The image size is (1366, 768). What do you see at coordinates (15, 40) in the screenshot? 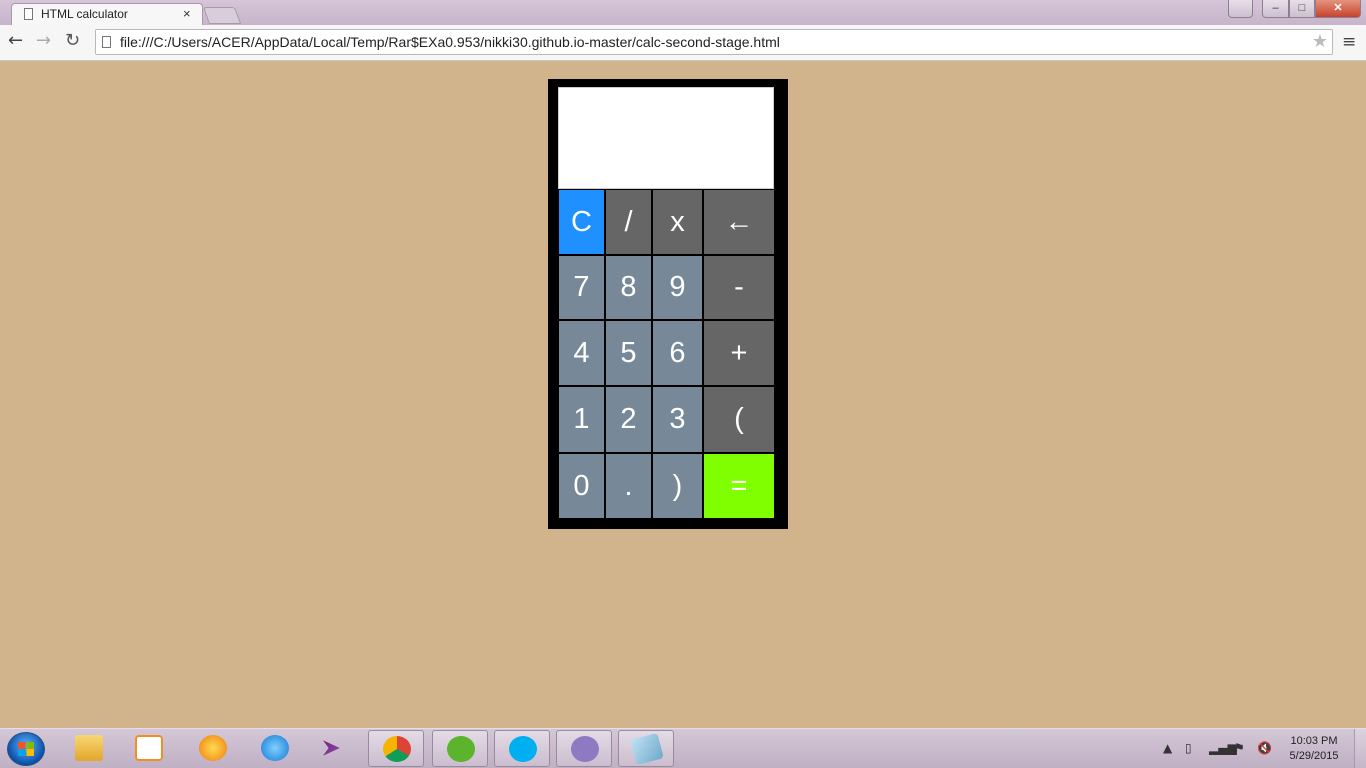
I see `back-icon: ←` at bounding box center [15, 40].